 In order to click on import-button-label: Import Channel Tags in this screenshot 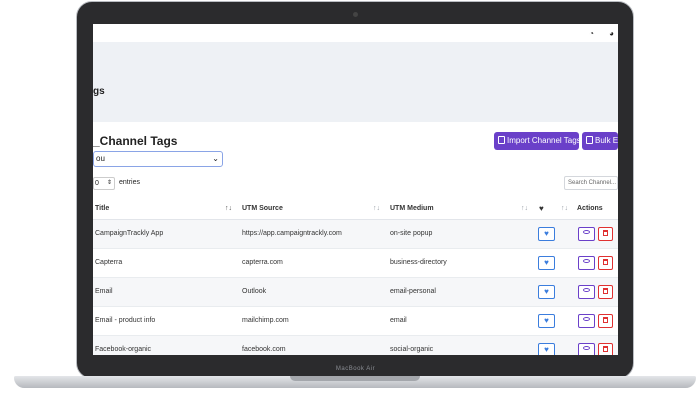, I will do `click(543, 140)`.